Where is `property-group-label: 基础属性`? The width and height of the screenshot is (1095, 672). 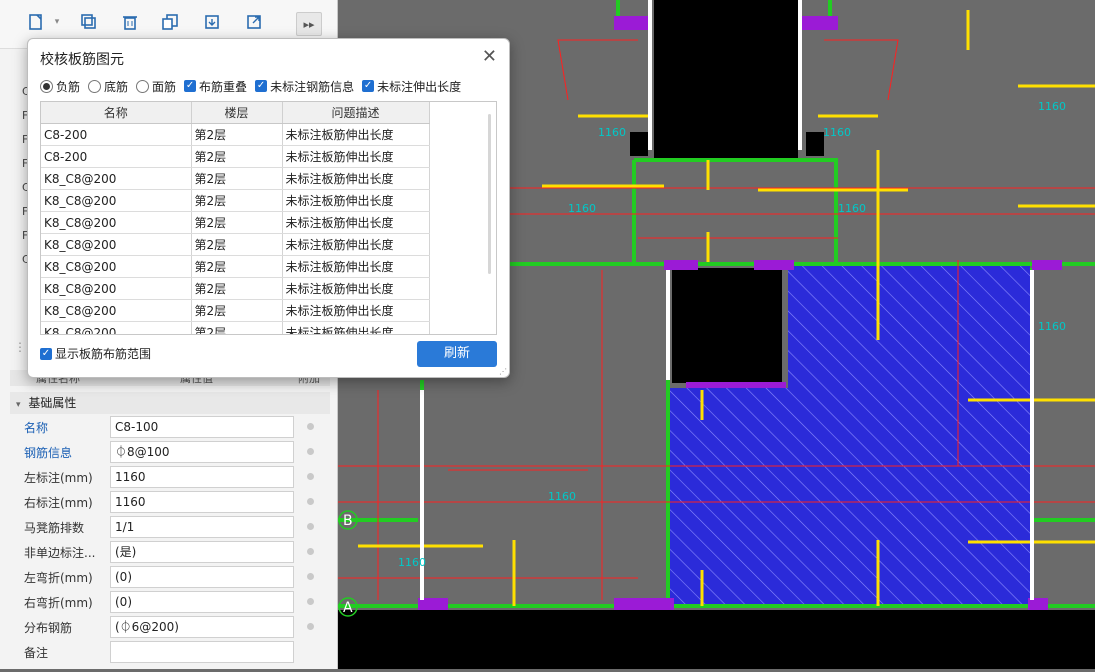 property-group-label: 基础属性 is located at coordinates (52, 403).